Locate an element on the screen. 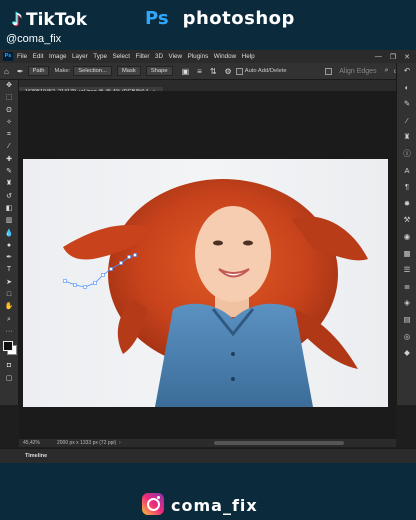 This screenshot has height=520, width=416. restore-icon: ❐ is located at coordinates (393, 57).